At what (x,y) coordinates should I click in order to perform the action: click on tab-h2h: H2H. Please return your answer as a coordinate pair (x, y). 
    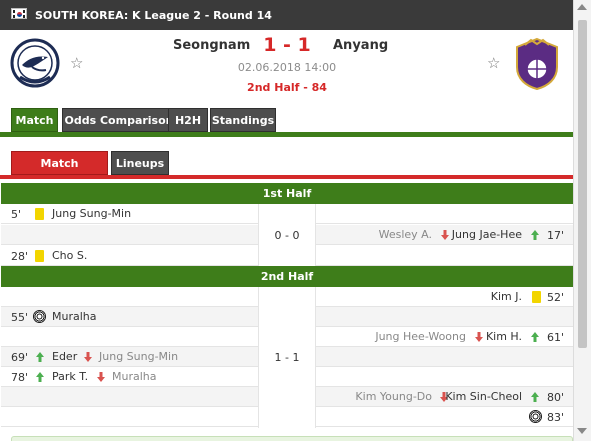
    Looking at the image, I should click on (188, 120).